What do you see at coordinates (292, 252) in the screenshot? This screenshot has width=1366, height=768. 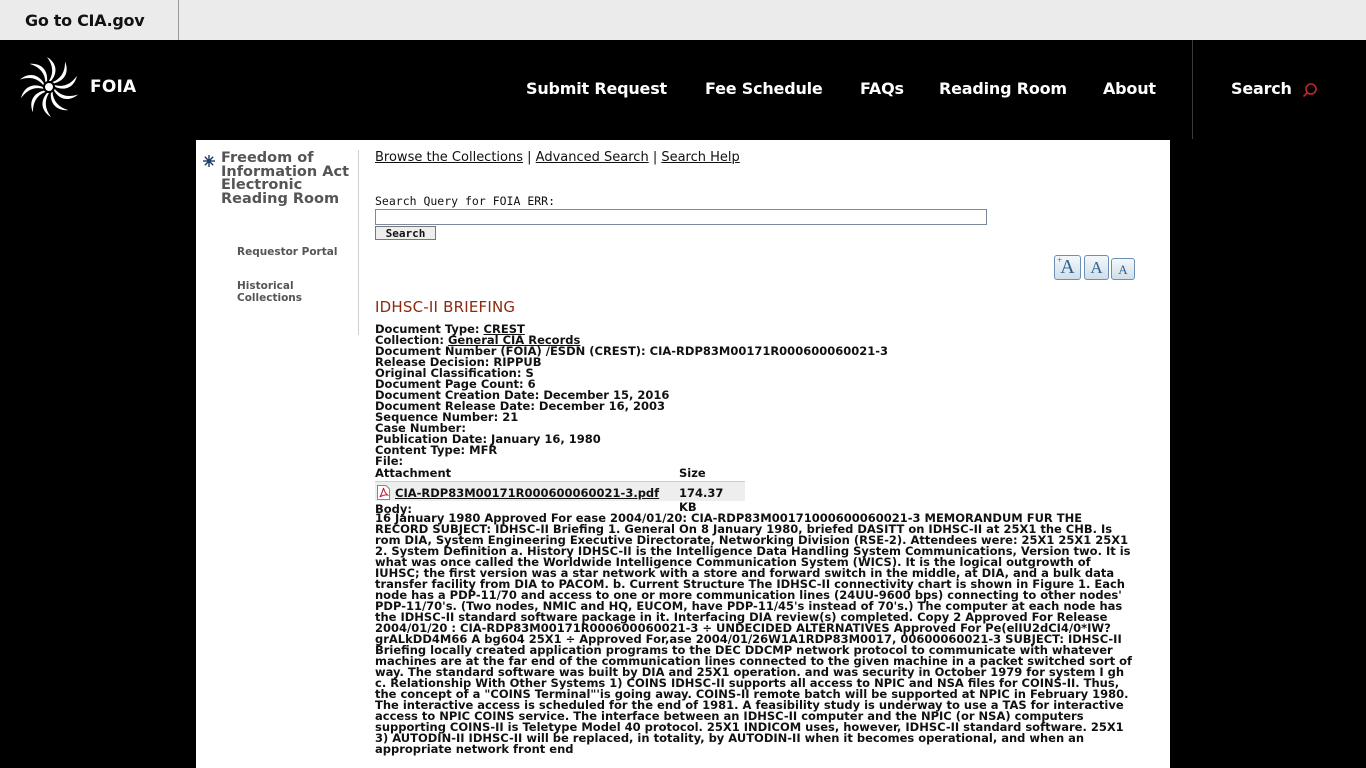 I see `sidebar-item-requestor-portal: Requestor Portal` at bounding box center [292, 252].